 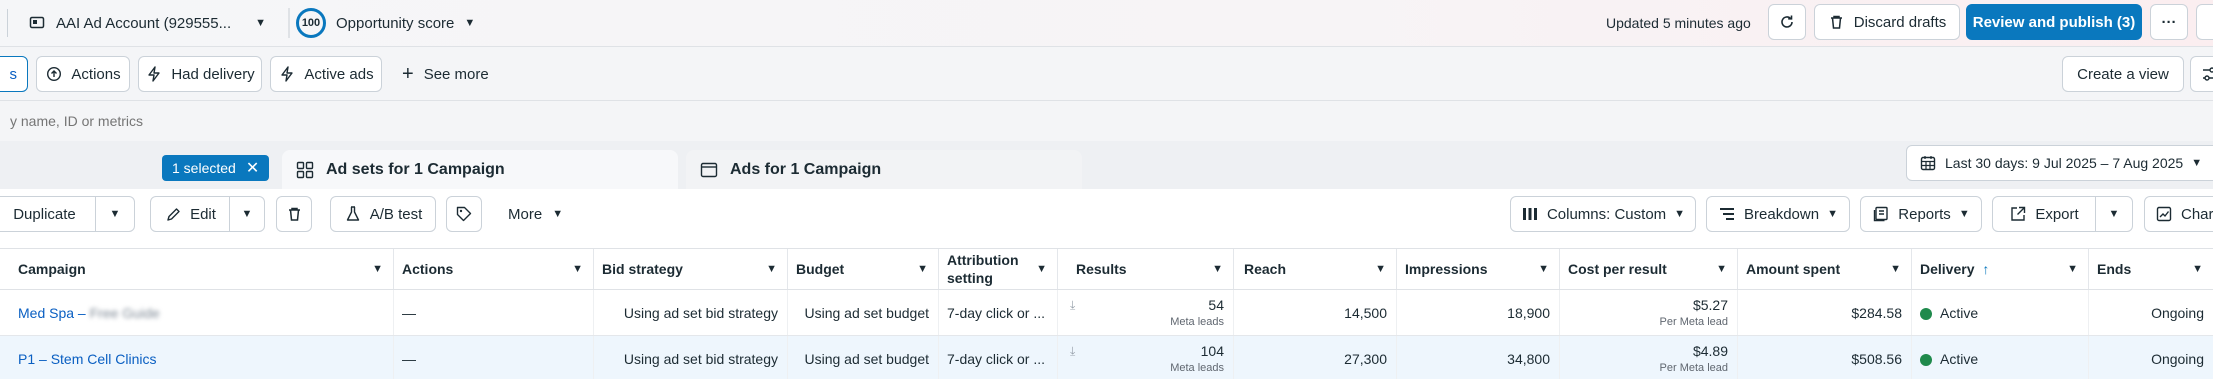 What do you see at coordinates (326, 74) in the screenshot?
I see `filter-active-ads: Active ads` at bounding box center [326, 74].